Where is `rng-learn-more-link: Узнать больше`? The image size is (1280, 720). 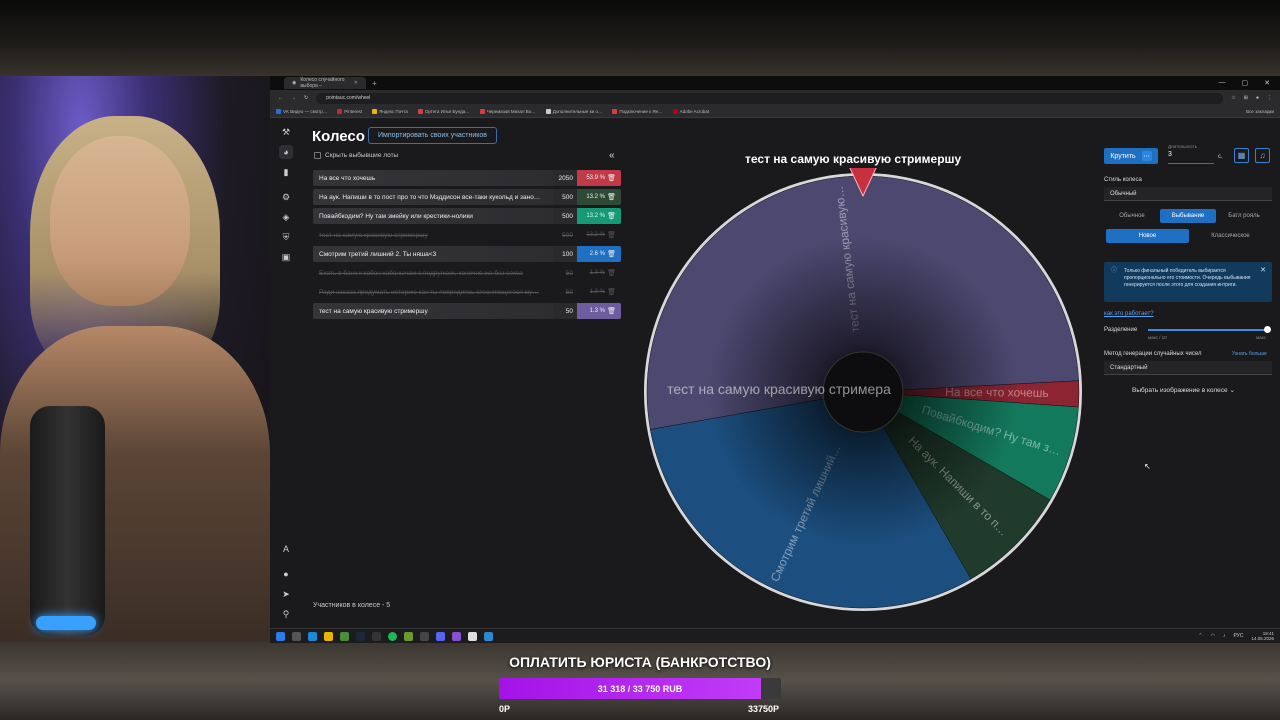 rng-learn-more-link: Узнать больше is located at coordinates (1249, 354).